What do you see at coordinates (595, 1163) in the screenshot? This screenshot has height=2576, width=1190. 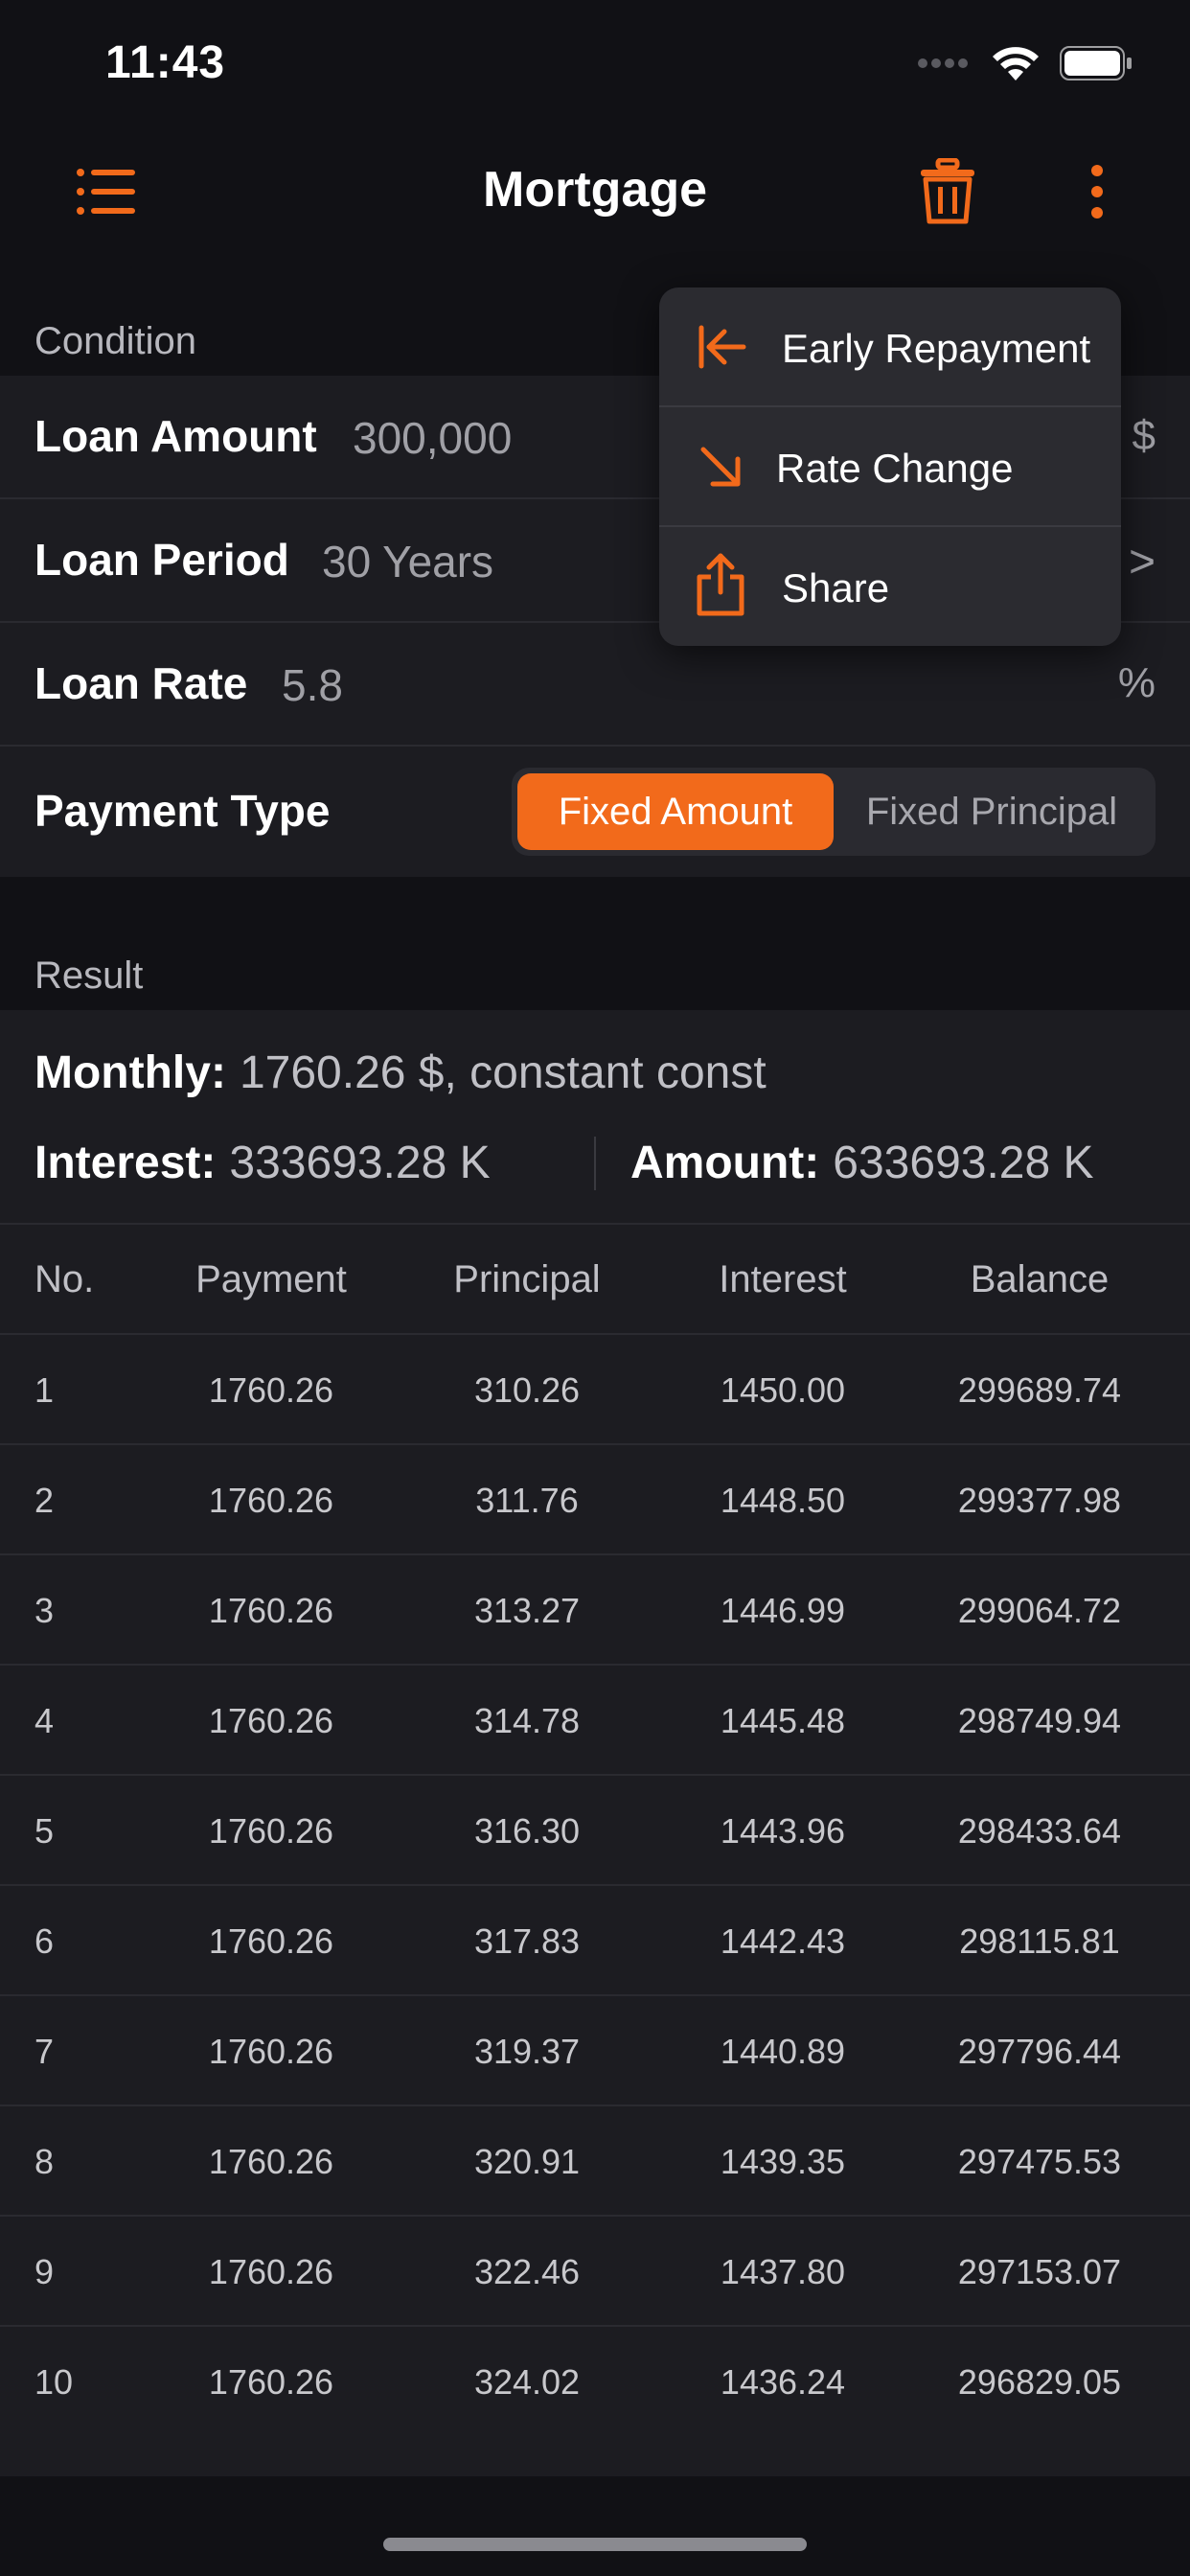 I see `result-divider` at bounding box center [595, 1163].